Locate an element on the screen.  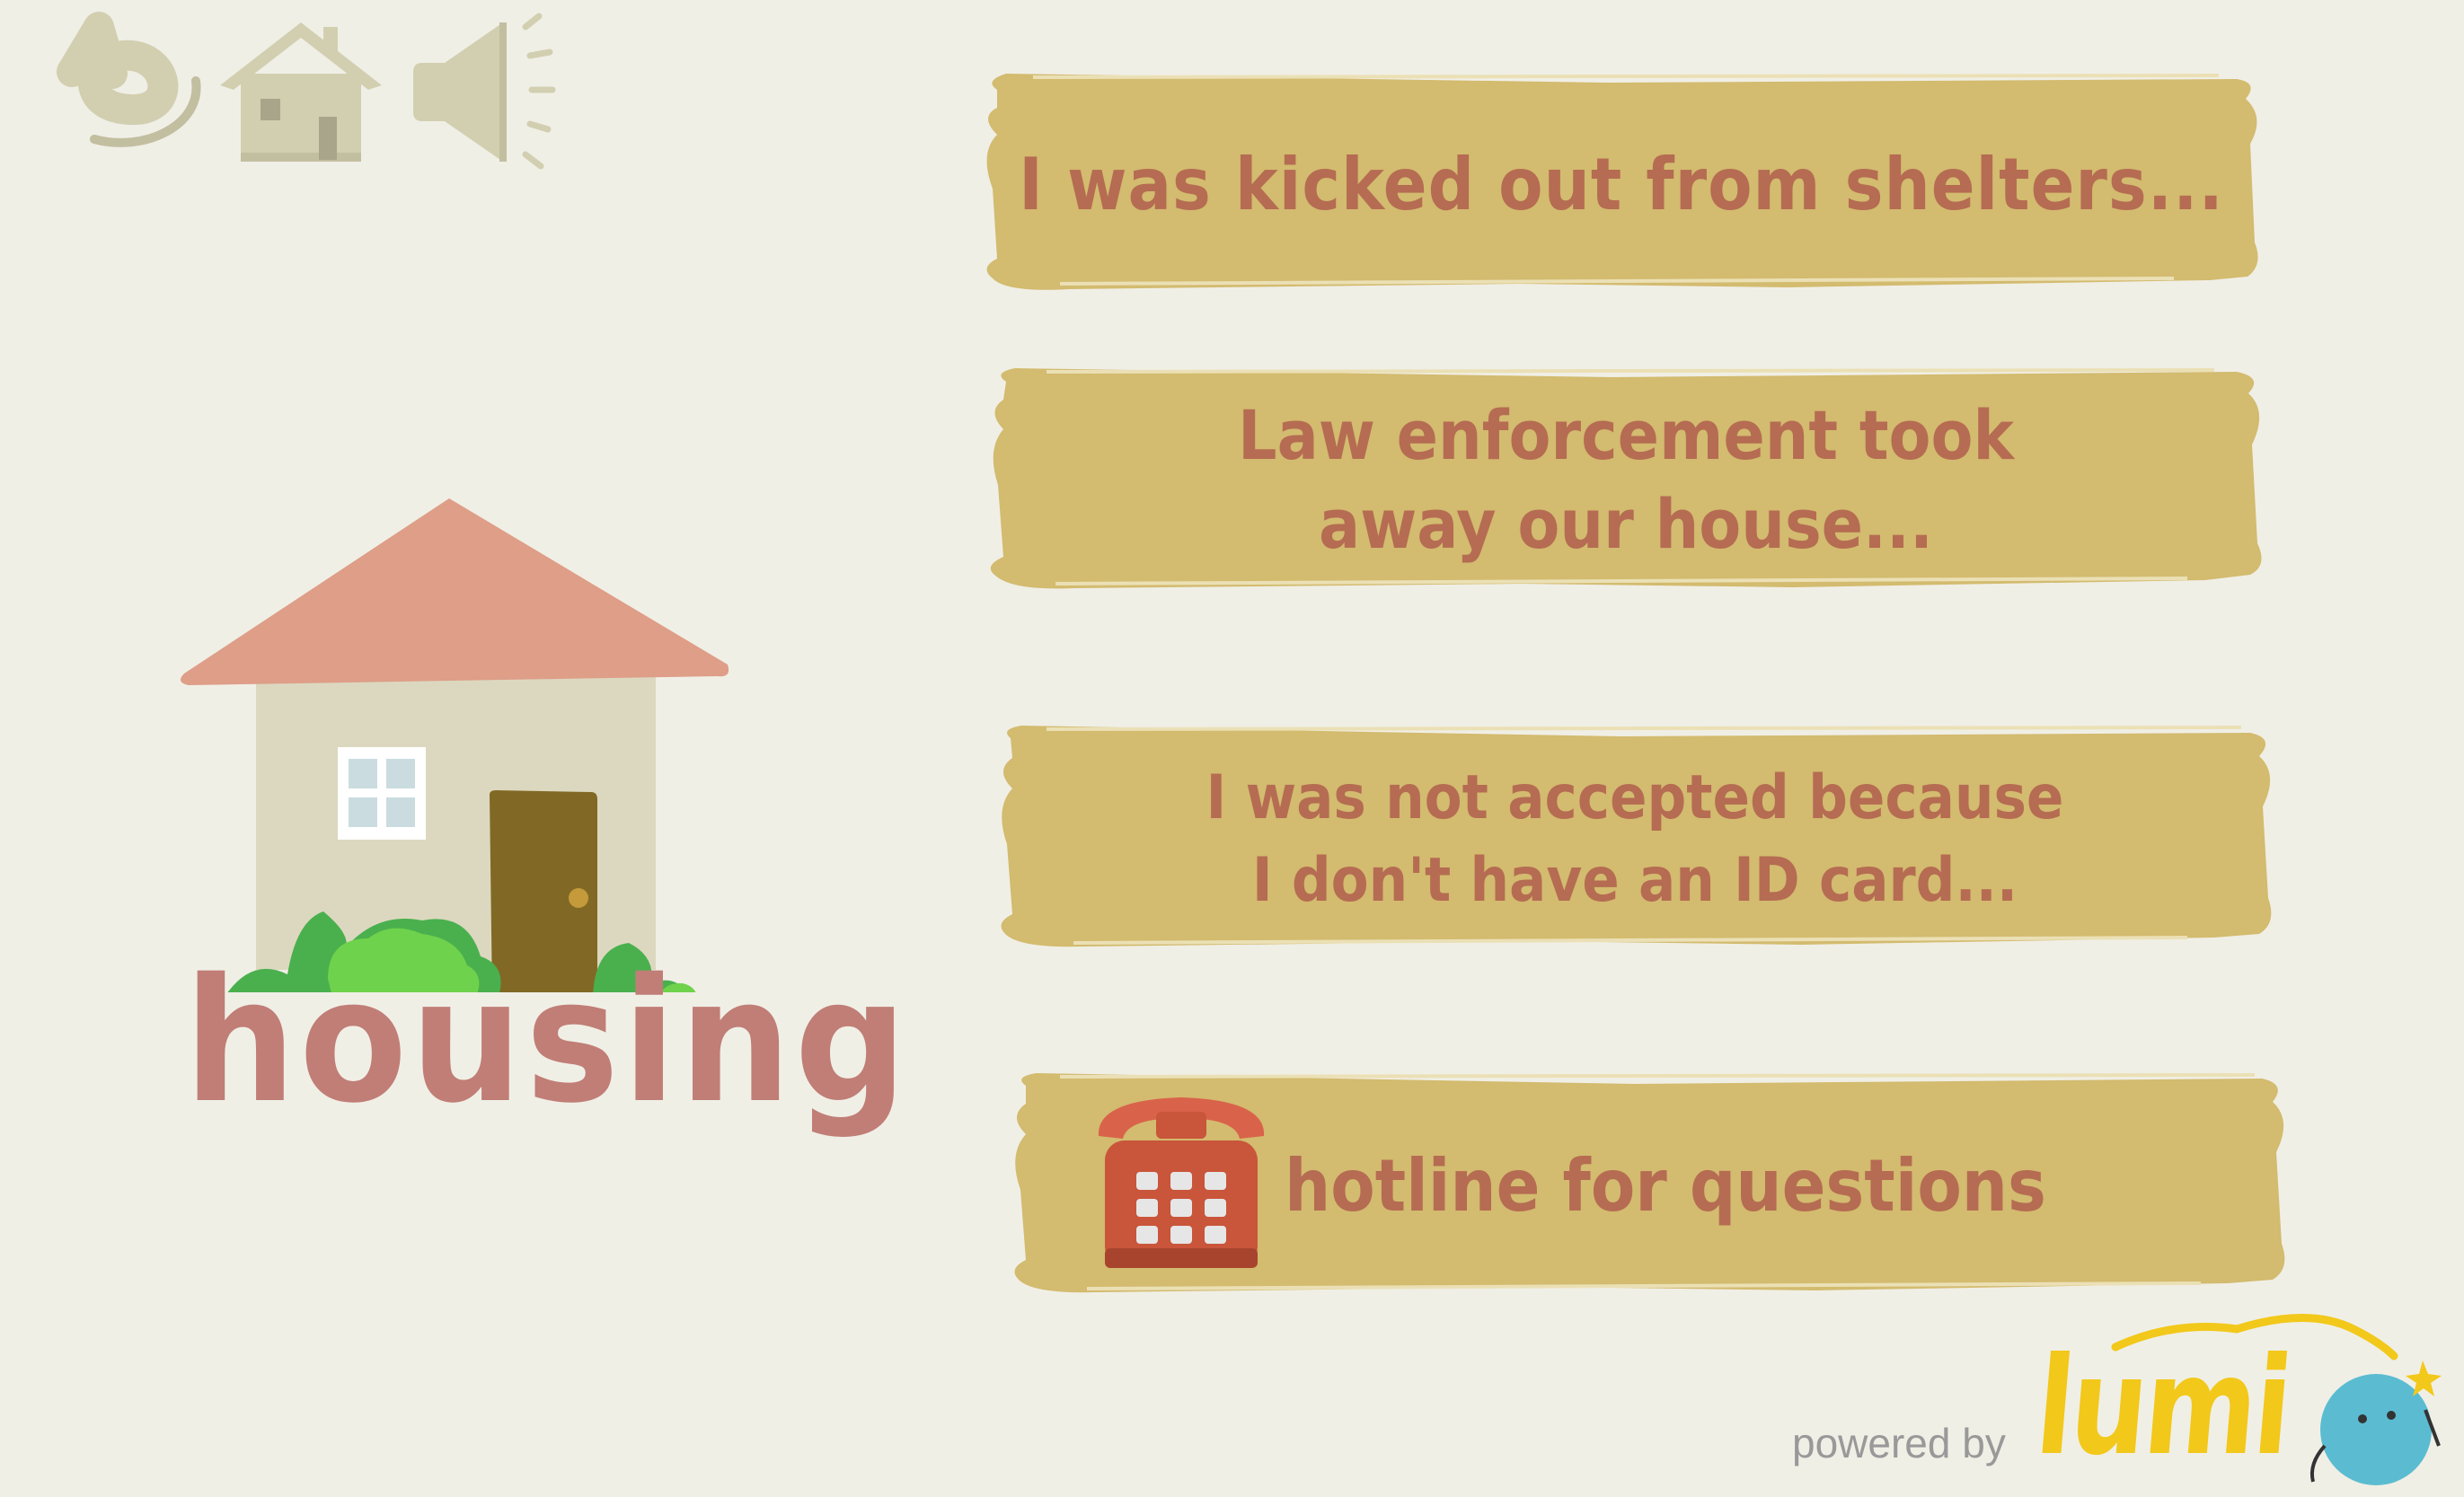
option-hotline: hotline for questions is located at coordinates (1648, 1185).